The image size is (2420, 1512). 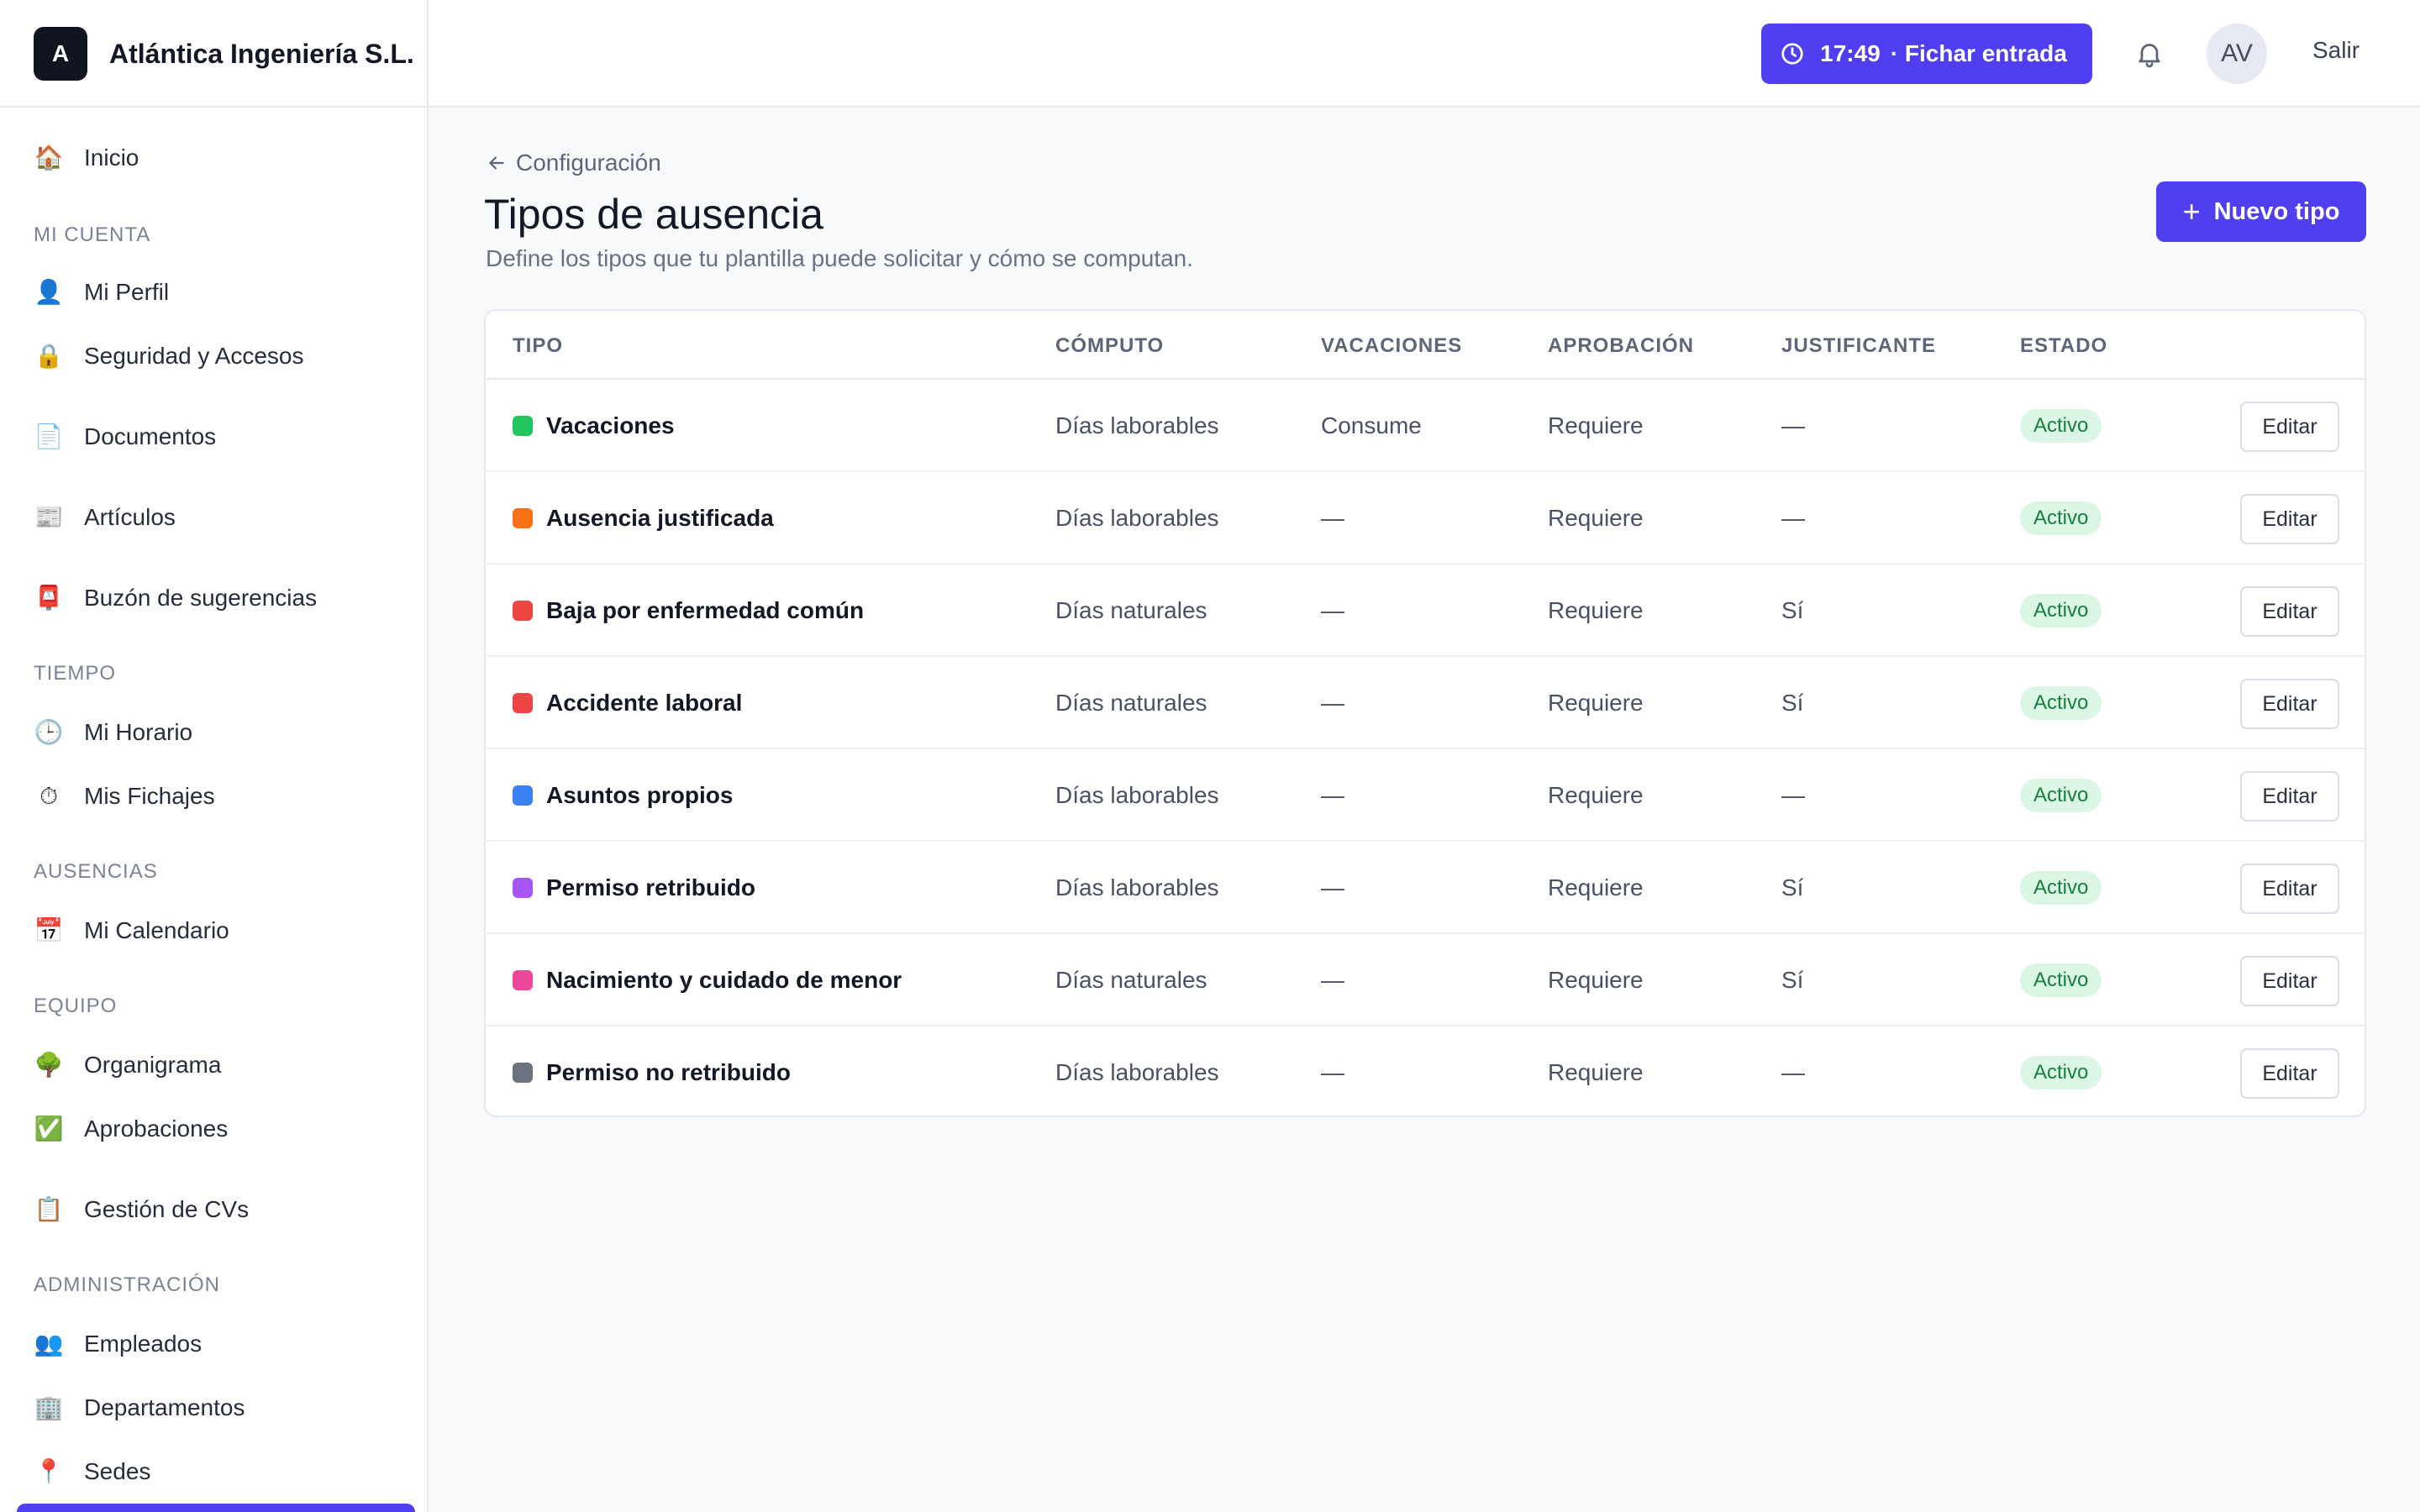 What do you see at coordinates (49, 292) in the screenshot?
I see `person-icon: 👤` at bounding box center [49, 292].